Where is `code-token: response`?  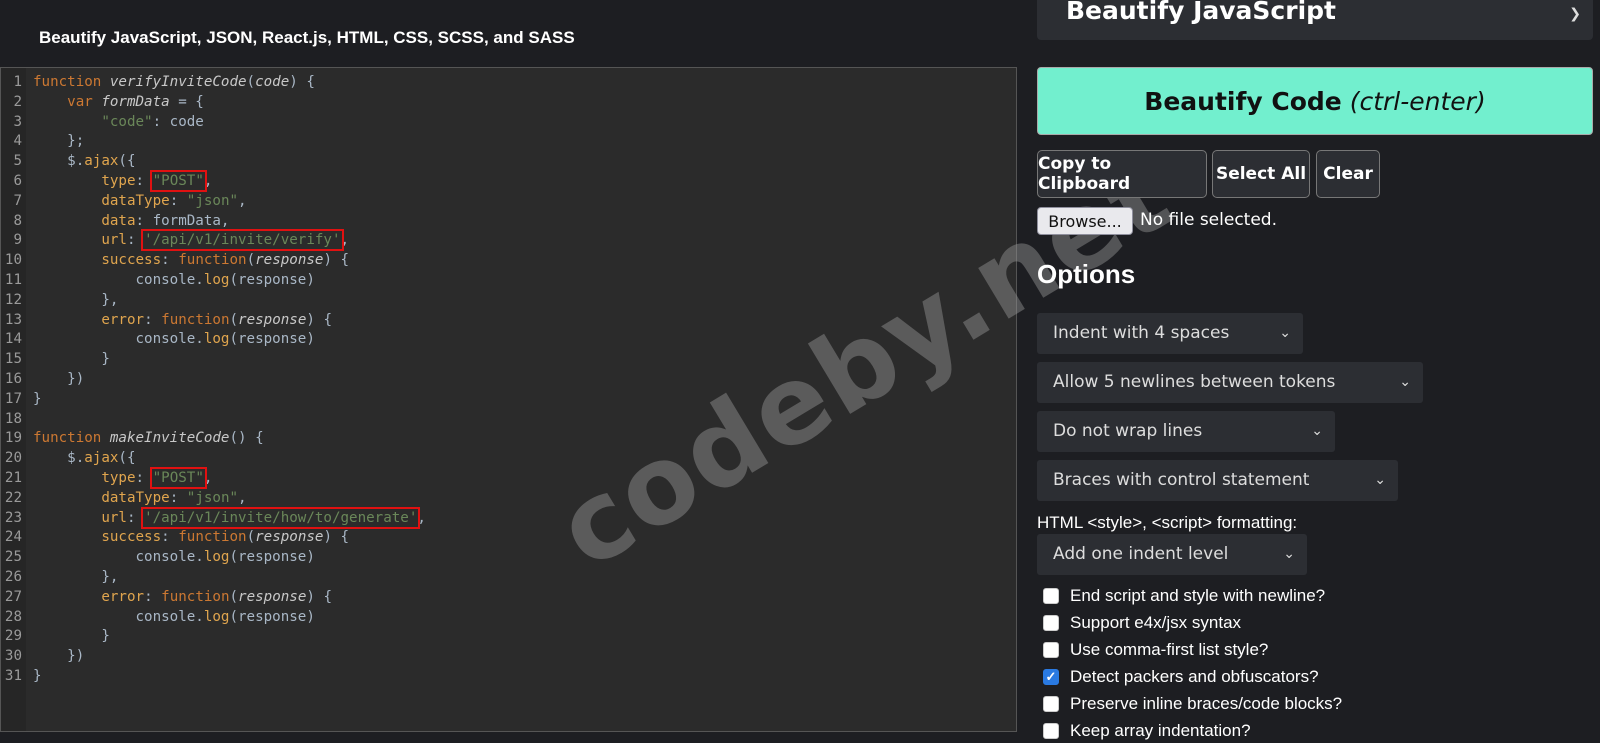
code-token: response is located at coordinates (289, 260).